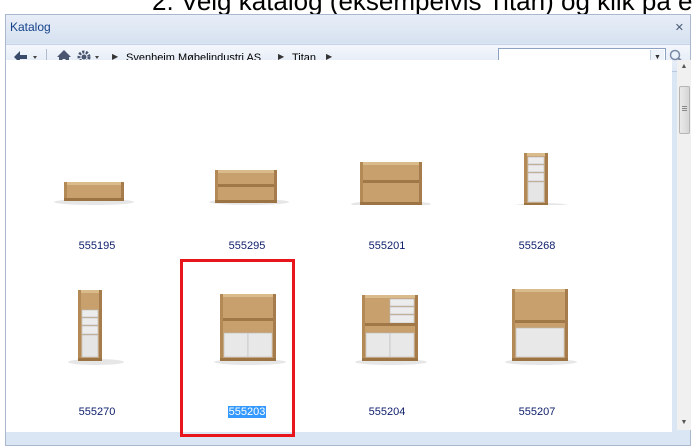  I want to click on item-code: 555204, so click(387, 412).